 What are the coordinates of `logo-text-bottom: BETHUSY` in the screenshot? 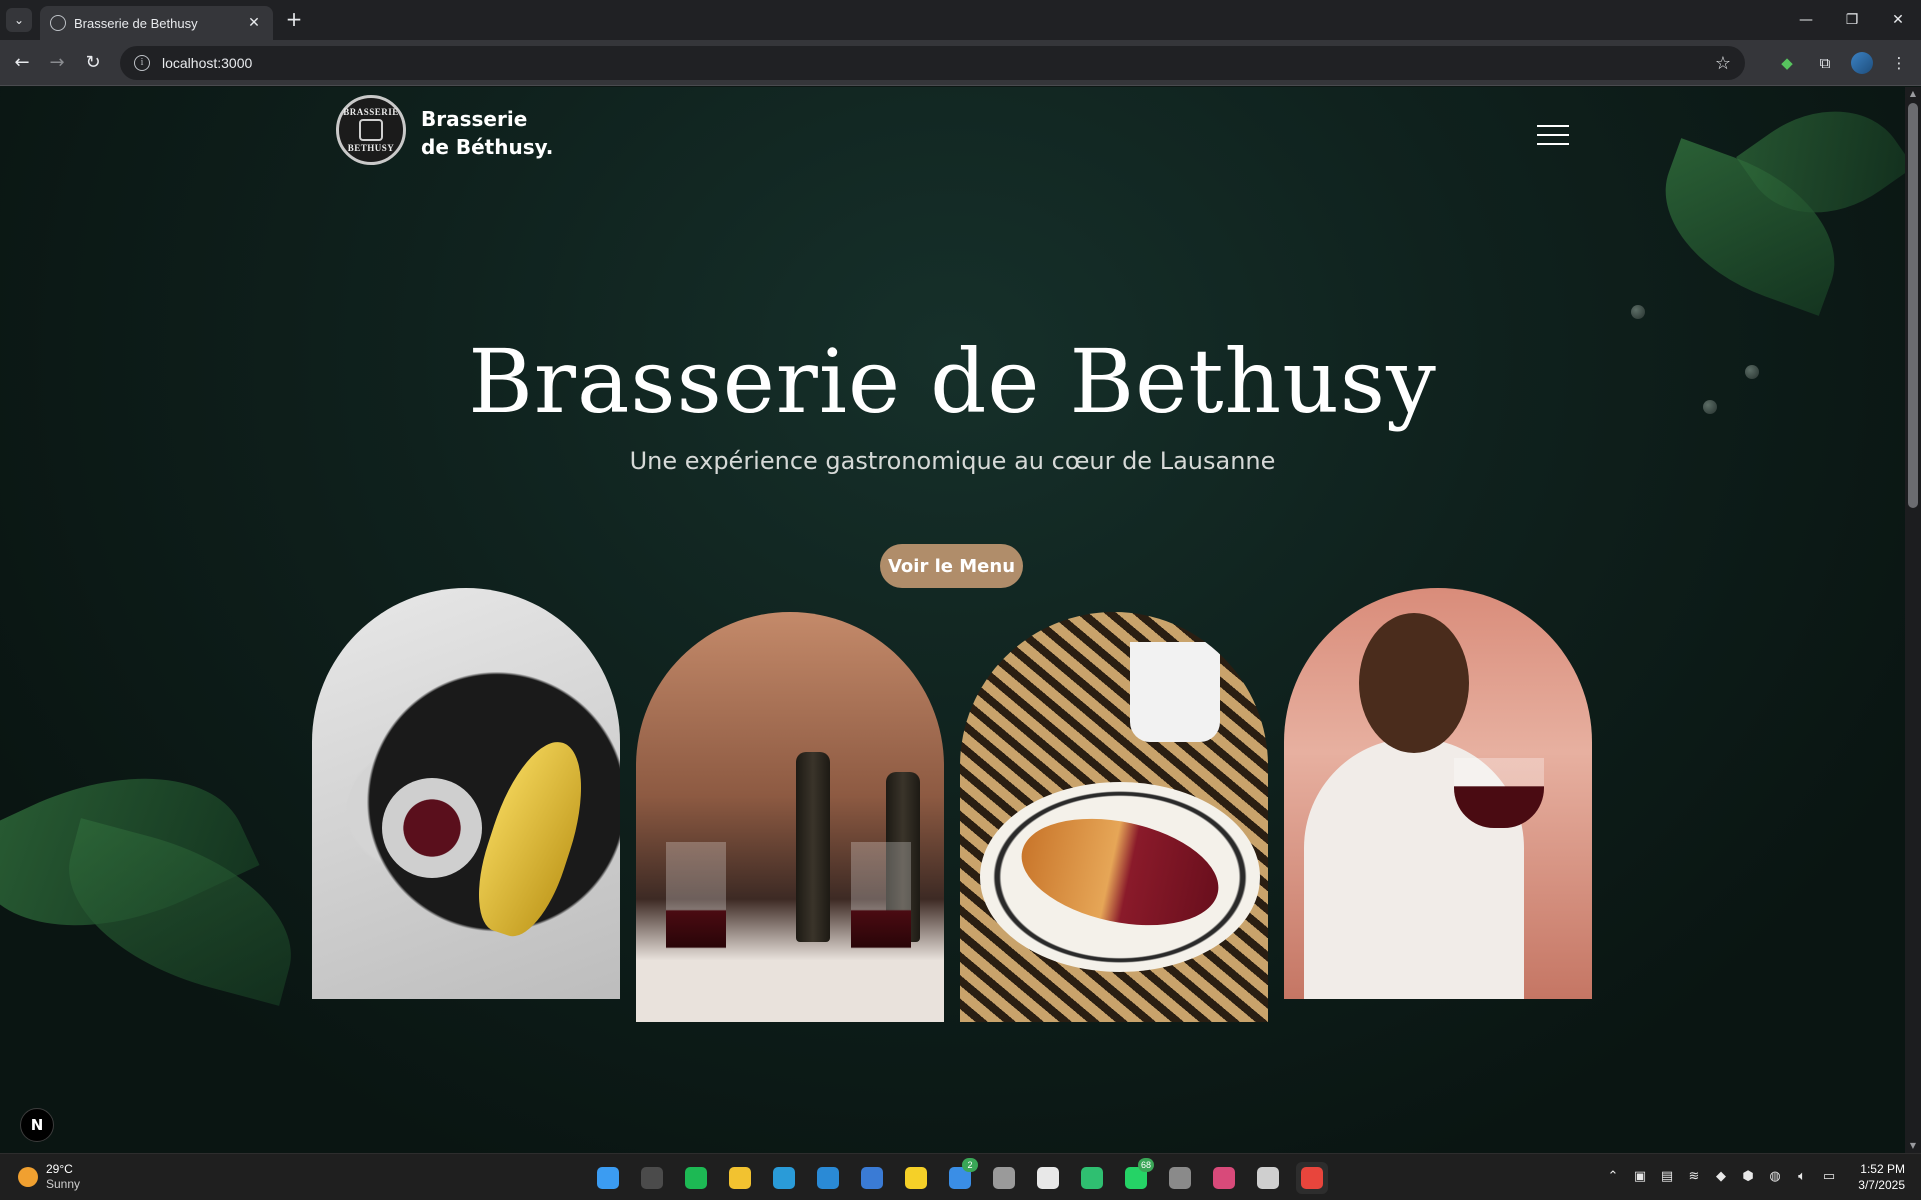 It's located at (371, 148).